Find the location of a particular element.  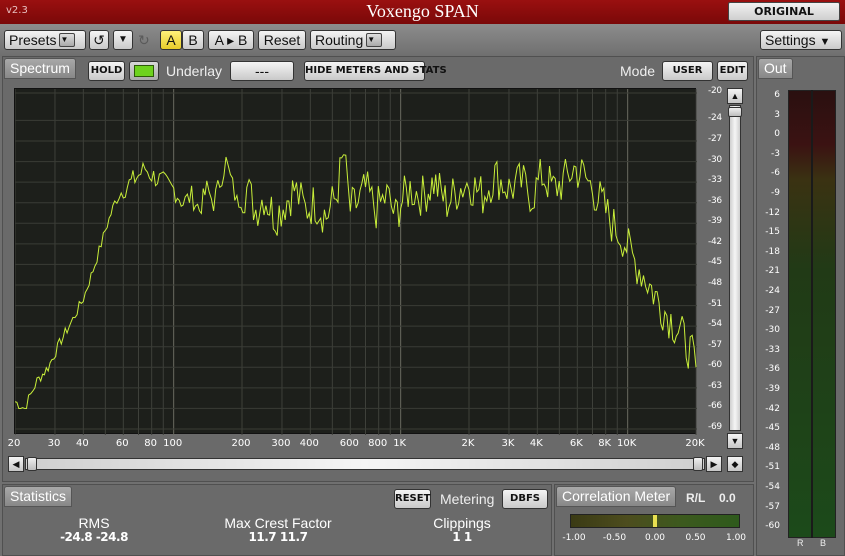

metering-label: Metering is located at coordinates (467, 499).